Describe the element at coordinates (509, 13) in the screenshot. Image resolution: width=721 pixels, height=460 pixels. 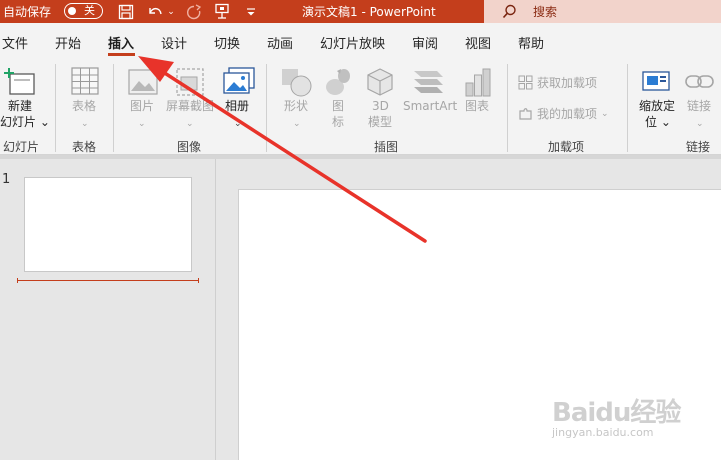
I see `search-icon` at that location.